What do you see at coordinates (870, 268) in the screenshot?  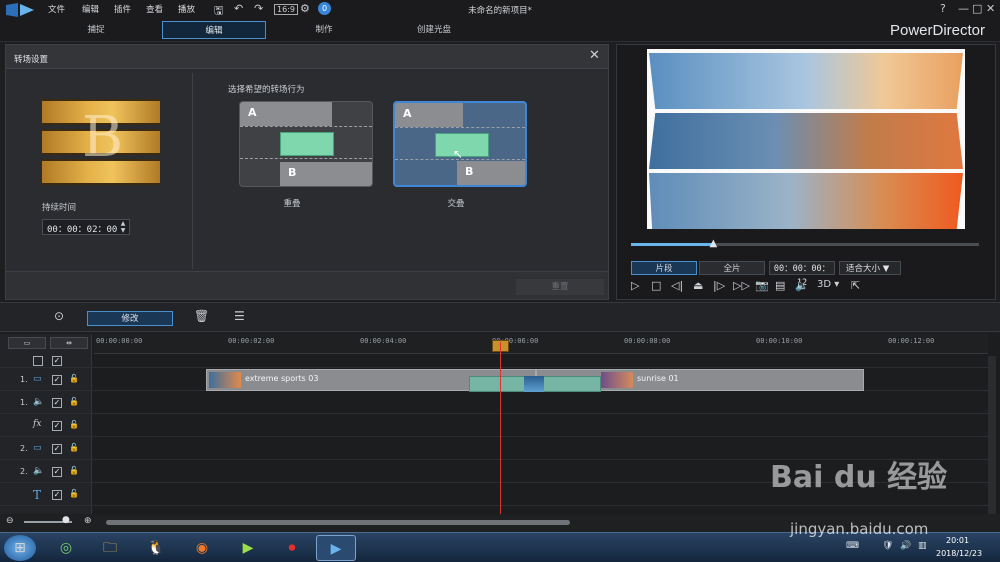 I see `fit-size-dropdown: 适合大小 ▼` at bounding box center [870, 268].